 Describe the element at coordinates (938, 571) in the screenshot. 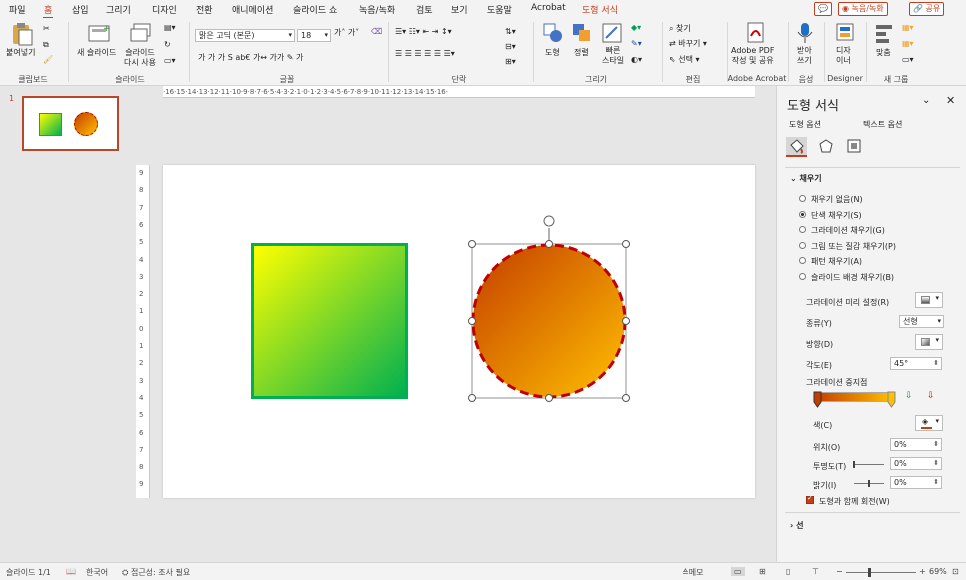

I see `zoom-level: 69%` at that location.